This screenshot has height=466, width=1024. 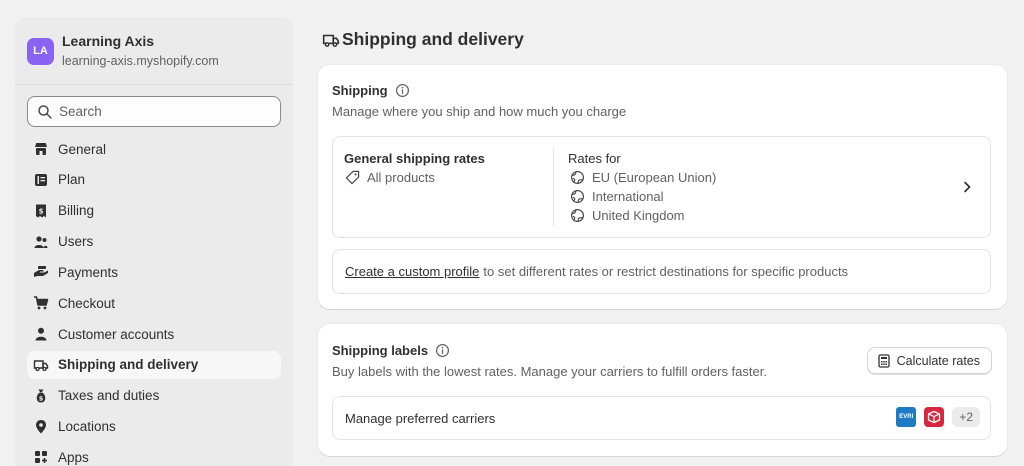 I want to click on rates-for-label: Rates for, so click(x=594, y=158).